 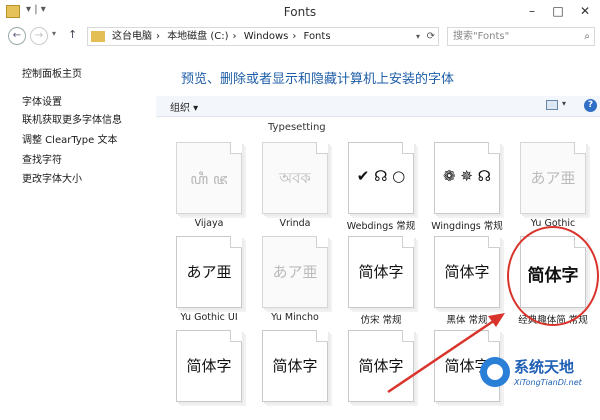 I want to click on crumb-this-pc: 这台电脑, so click(x=132, y=36).